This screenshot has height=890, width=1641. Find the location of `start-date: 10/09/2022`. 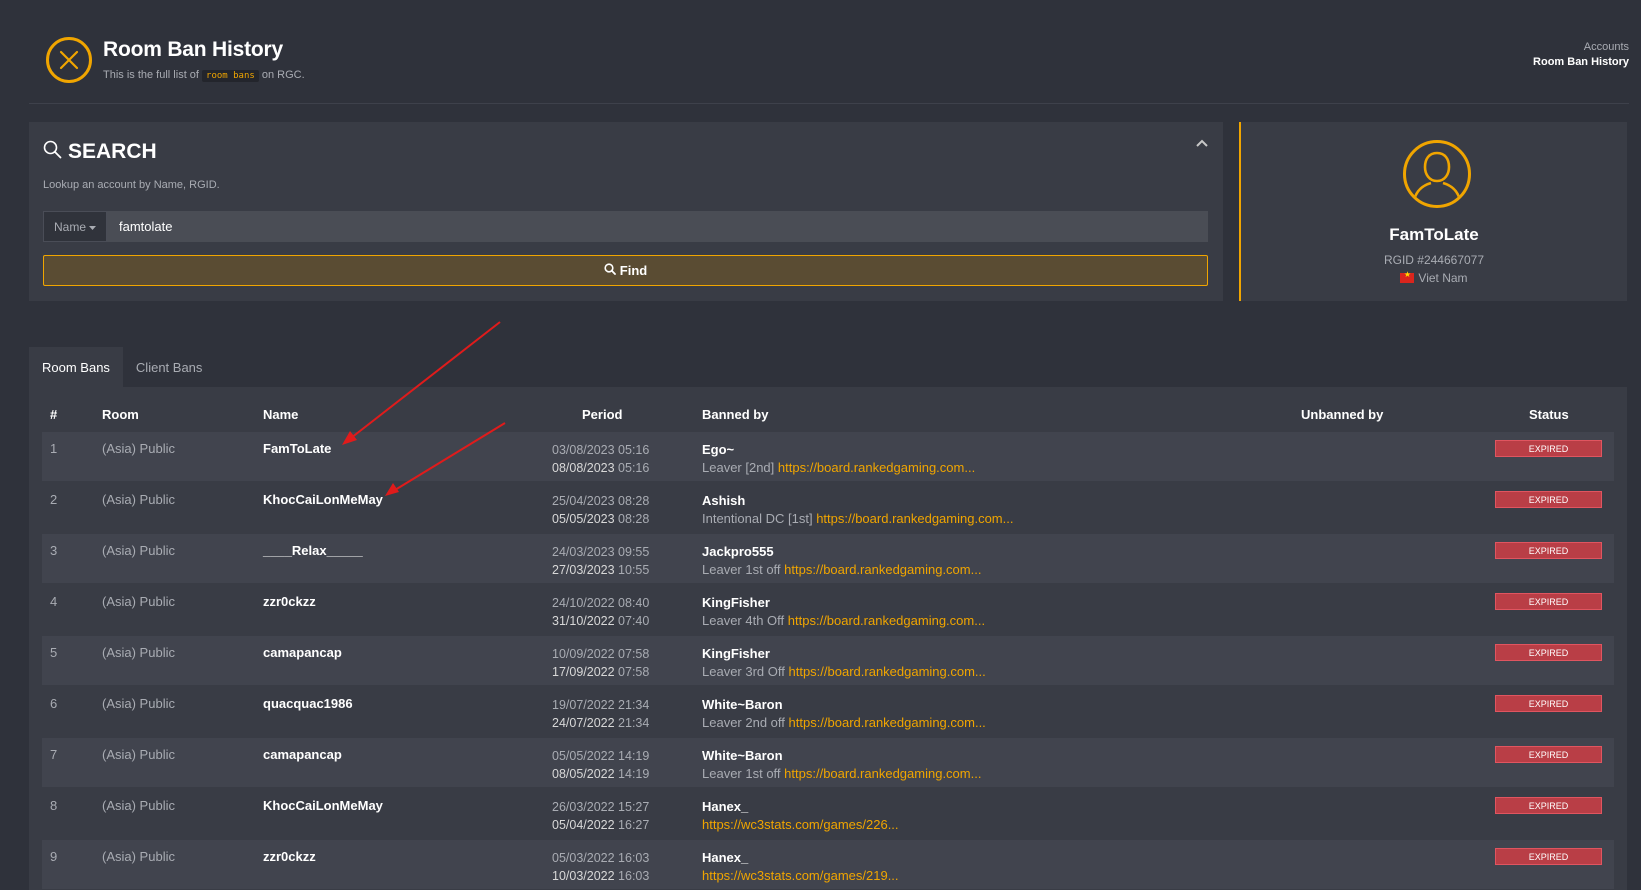

start-date: 10/09/2022 is located at coordinates (583, 654).